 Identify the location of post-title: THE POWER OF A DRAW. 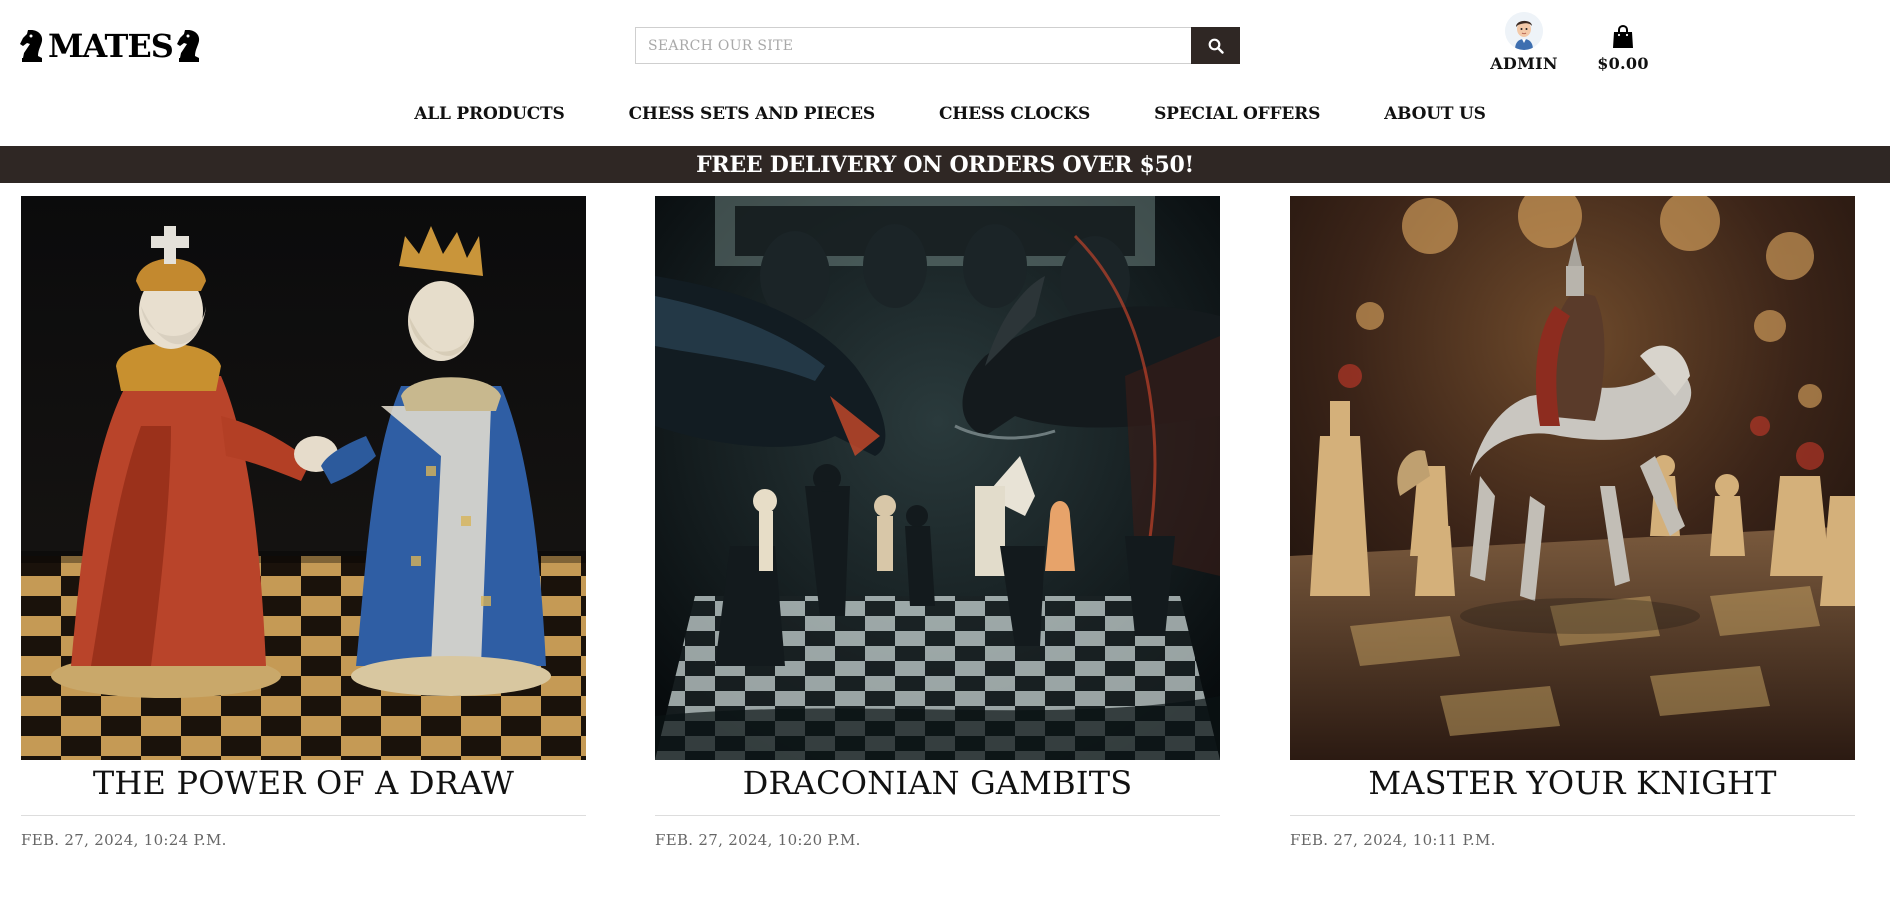
(303, 788).